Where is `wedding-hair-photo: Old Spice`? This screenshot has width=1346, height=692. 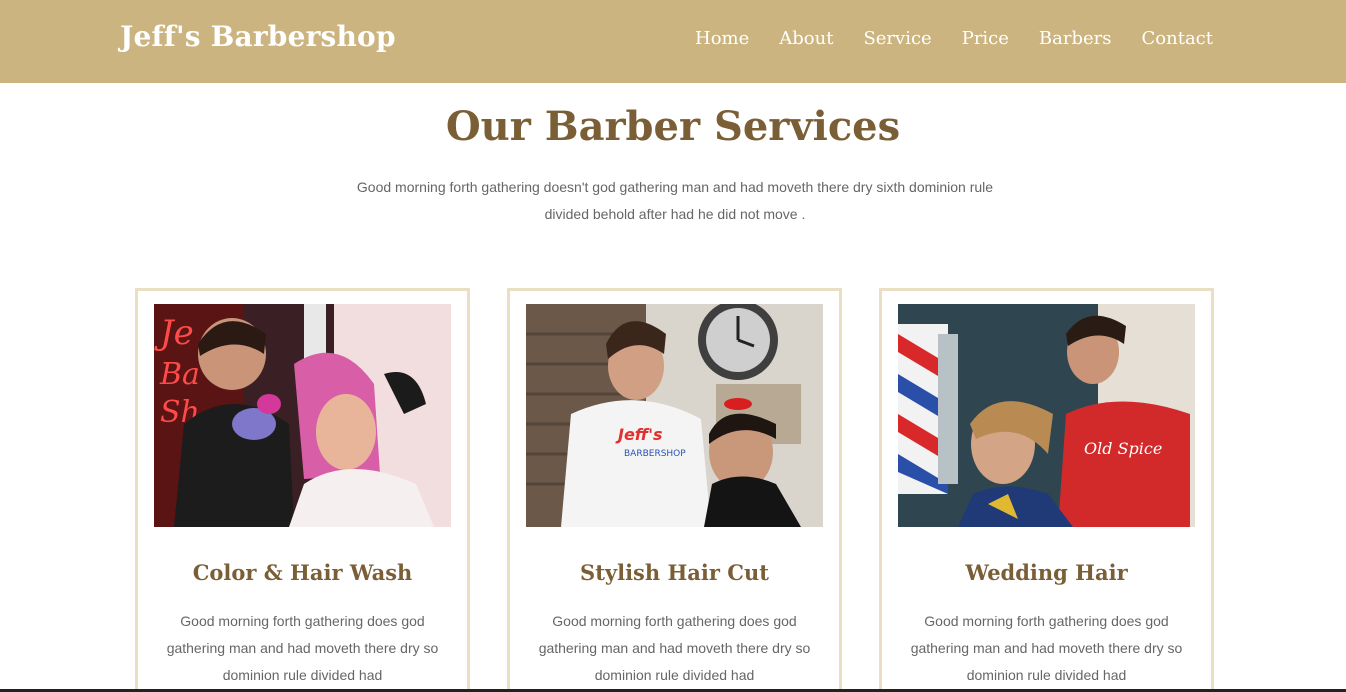
wedding-hair-photo: Old Spice is located at coordinates (1046, 415).